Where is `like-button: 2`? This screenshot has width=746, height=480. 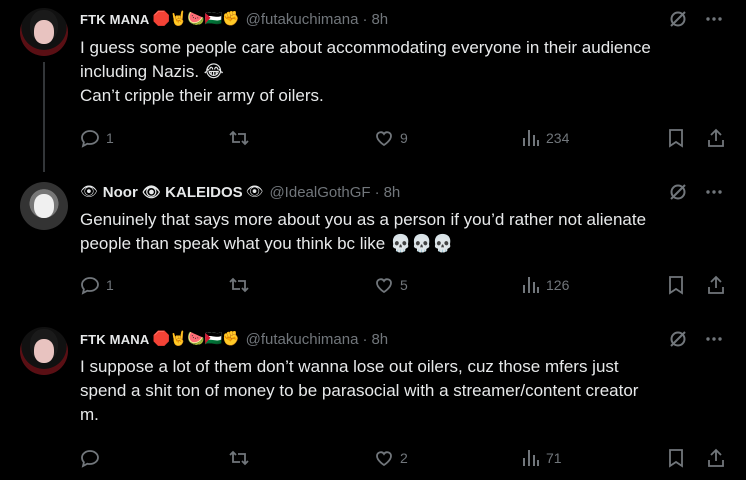
like-button: 2 is located at coordinates (391, 458).